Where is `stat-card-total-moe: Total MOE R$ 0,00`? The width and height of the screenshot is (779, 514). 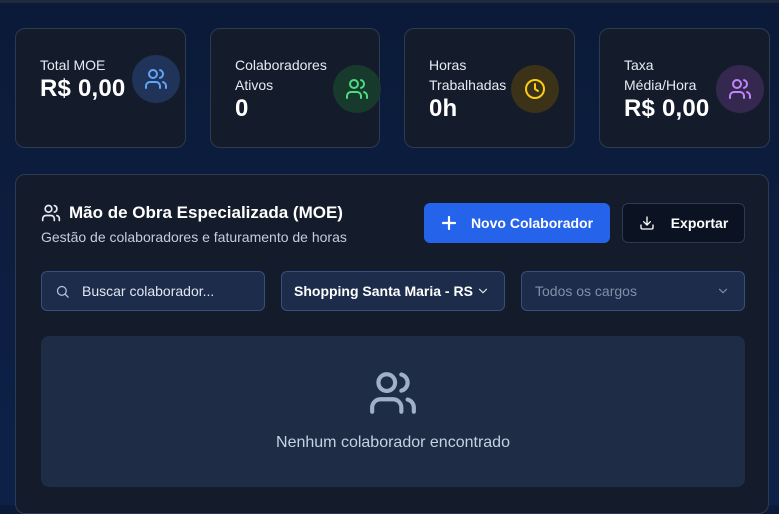
stat-card-total-moe: Total MOE R$ 0,00 is located at coordinates (100, 88).